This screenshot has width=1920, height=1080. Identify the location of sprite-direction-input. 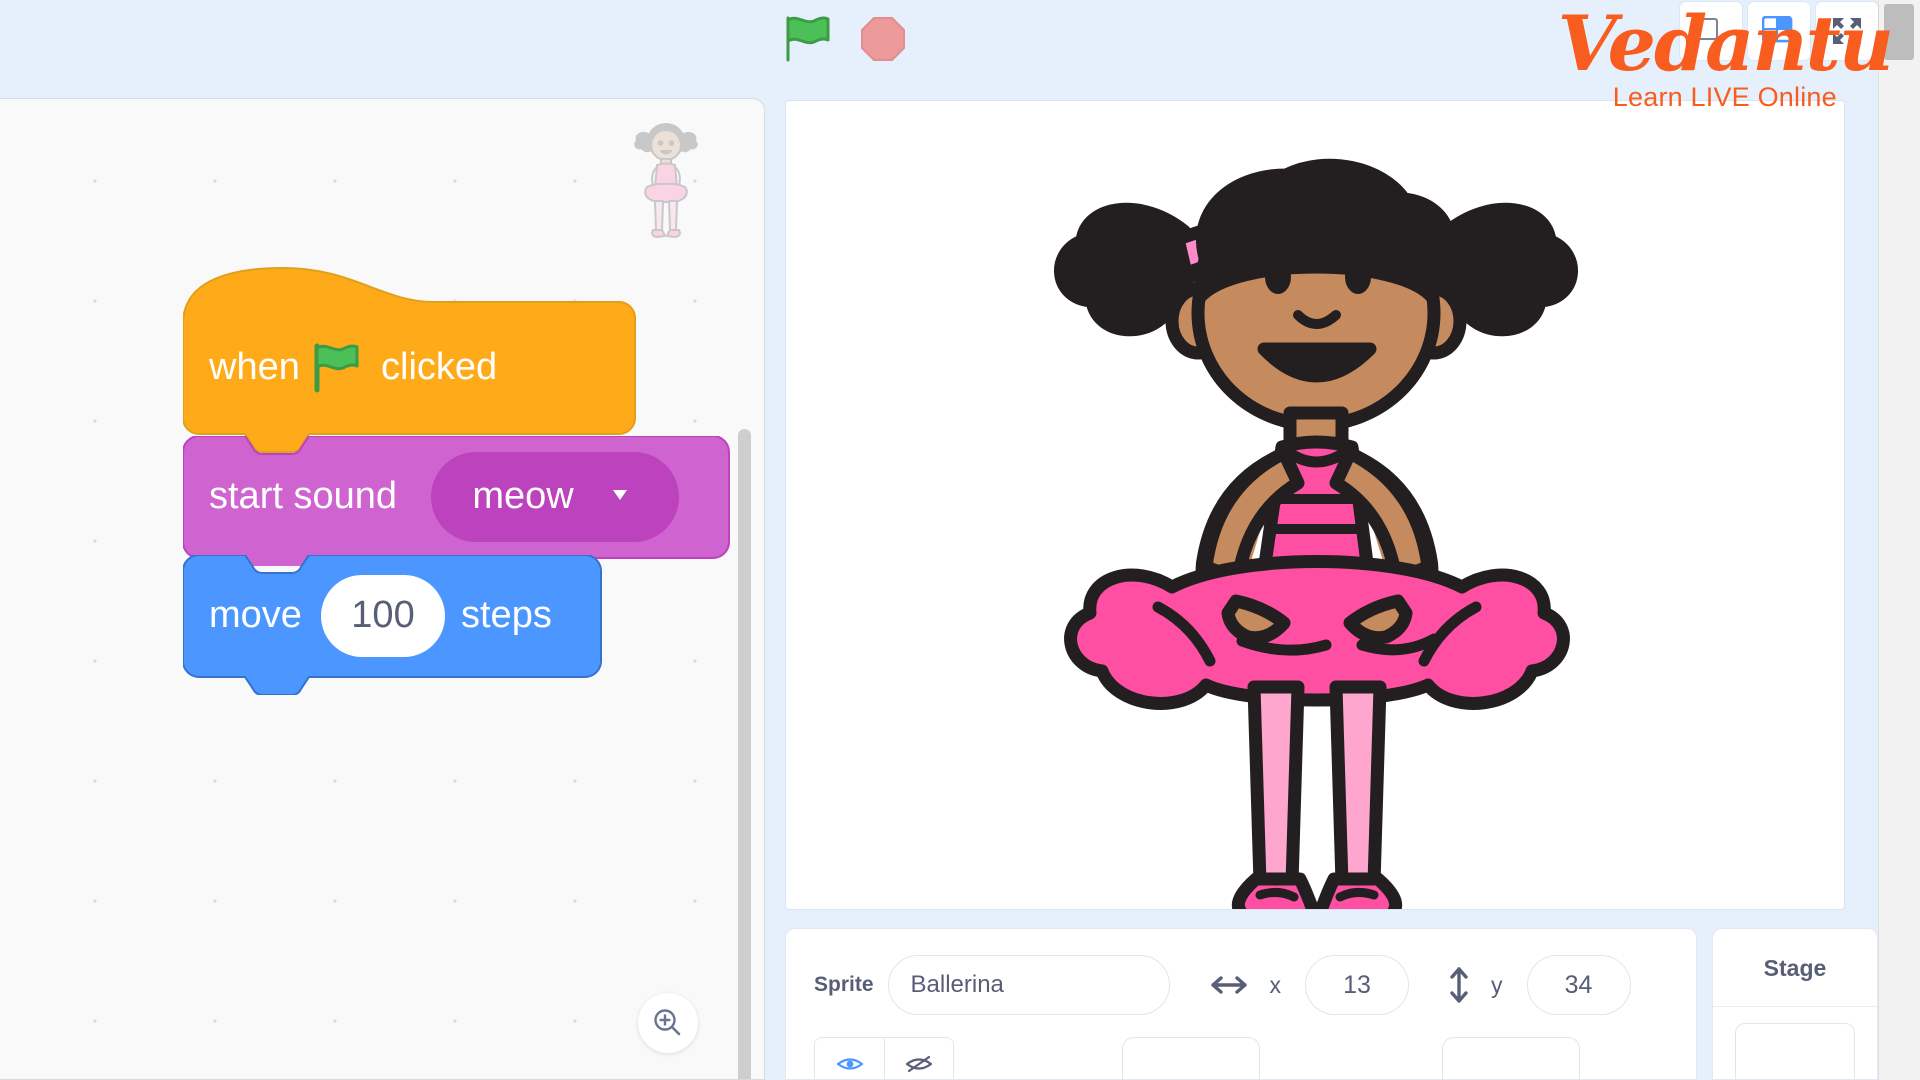
(1511, 1058).